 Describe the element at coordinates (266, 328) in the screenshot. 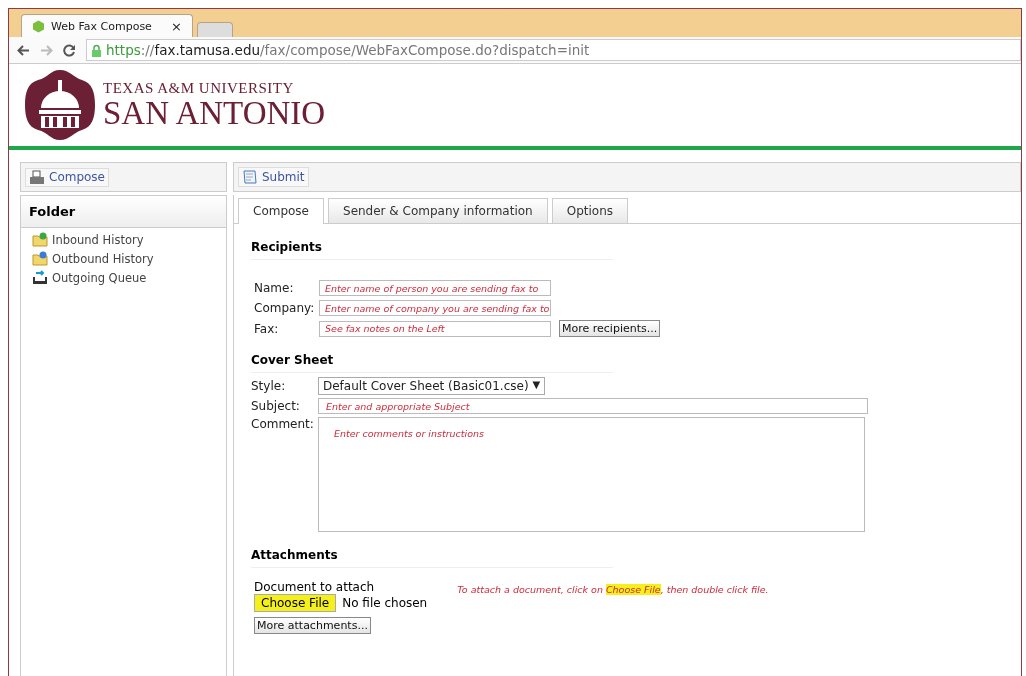

I see `field-label: Fax:` at that location.